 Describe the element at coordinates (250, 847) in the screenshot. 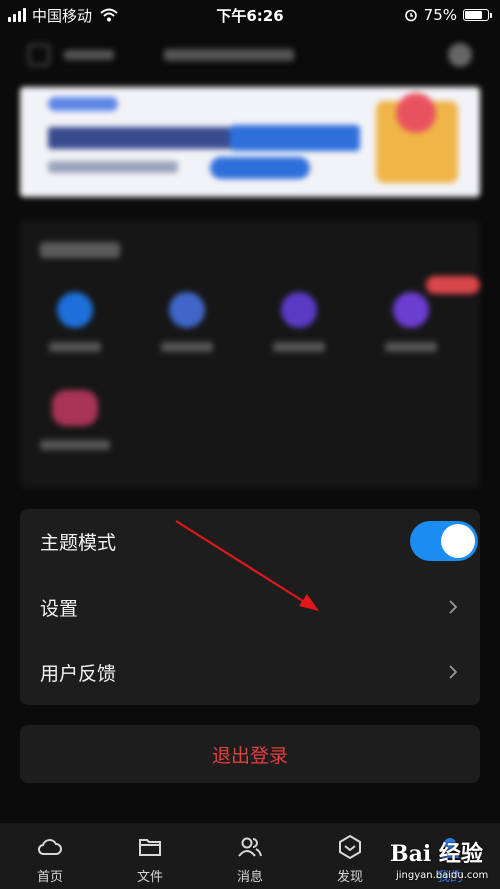

I see `contacts-icon` at that location.